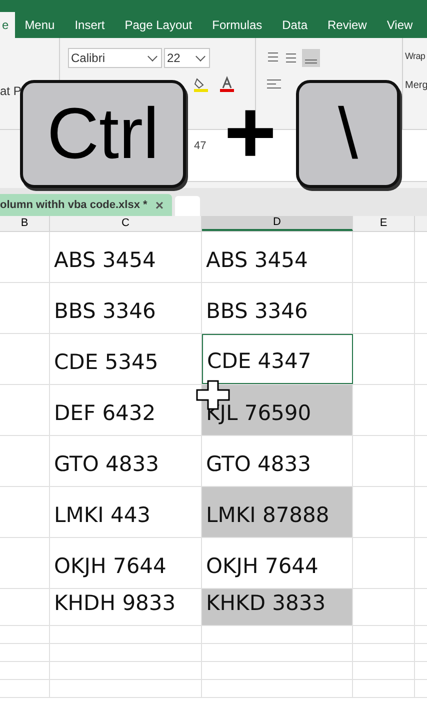 The height and width of the screenshot is (720, 427). What do you see at coordinates (25, 223) in the screenshot?
I see `column-header: B` at bounding box center [25, 223].